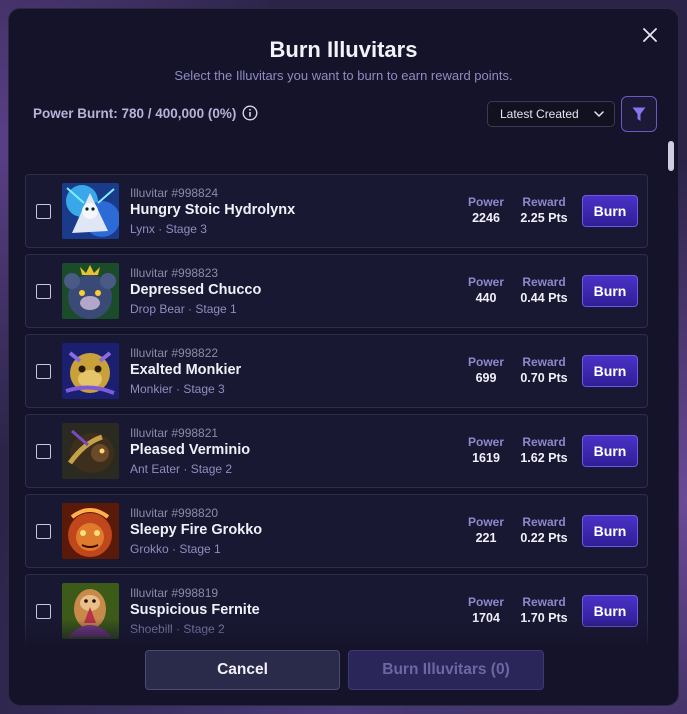  Describe the element at coordinates (446, 670) in the screenshot. I see `burn-illuvitars-button: Burn Illuvitars (0)` at that location.